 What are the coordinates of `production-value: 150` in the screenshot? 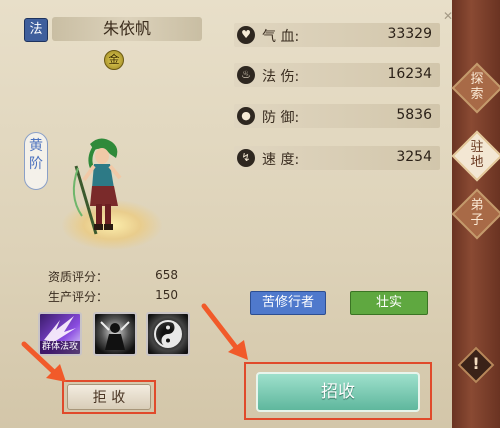 It's located at (166, 295).